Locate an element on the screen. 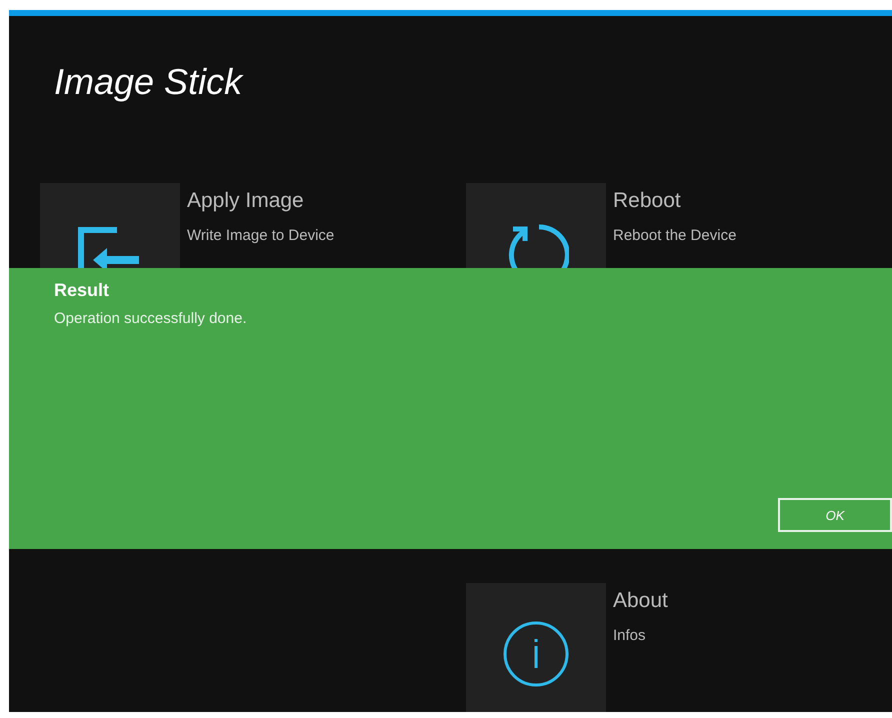 The image size is (892, 718). tile-subtitle: Infos is located at coordinates (629, 635).